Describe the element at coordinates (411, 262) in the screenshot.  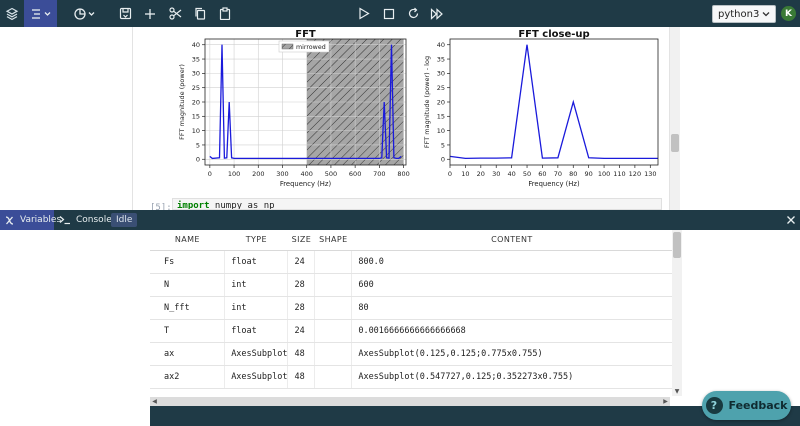
I see `table-row: Fs float 24 800.0` at that location.